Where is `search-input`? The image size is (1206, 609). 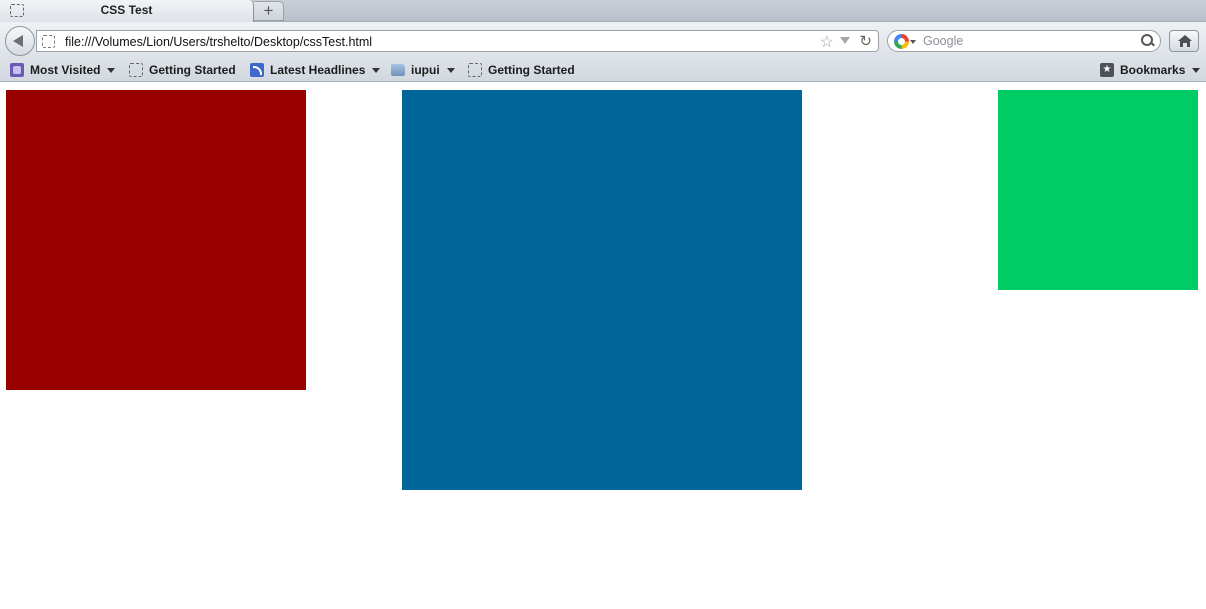
search-input is located at coordinates (1023, 41).